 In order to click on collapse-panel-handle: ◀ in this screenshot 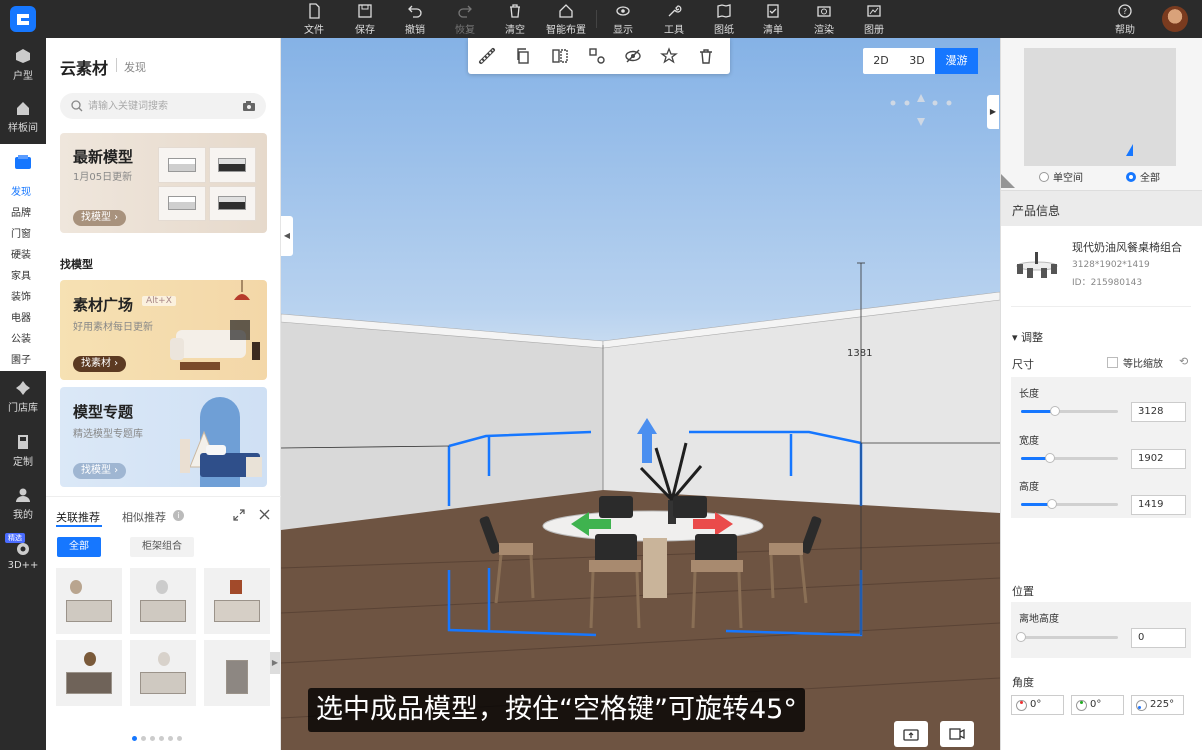, I will do `click(287, 236)`.